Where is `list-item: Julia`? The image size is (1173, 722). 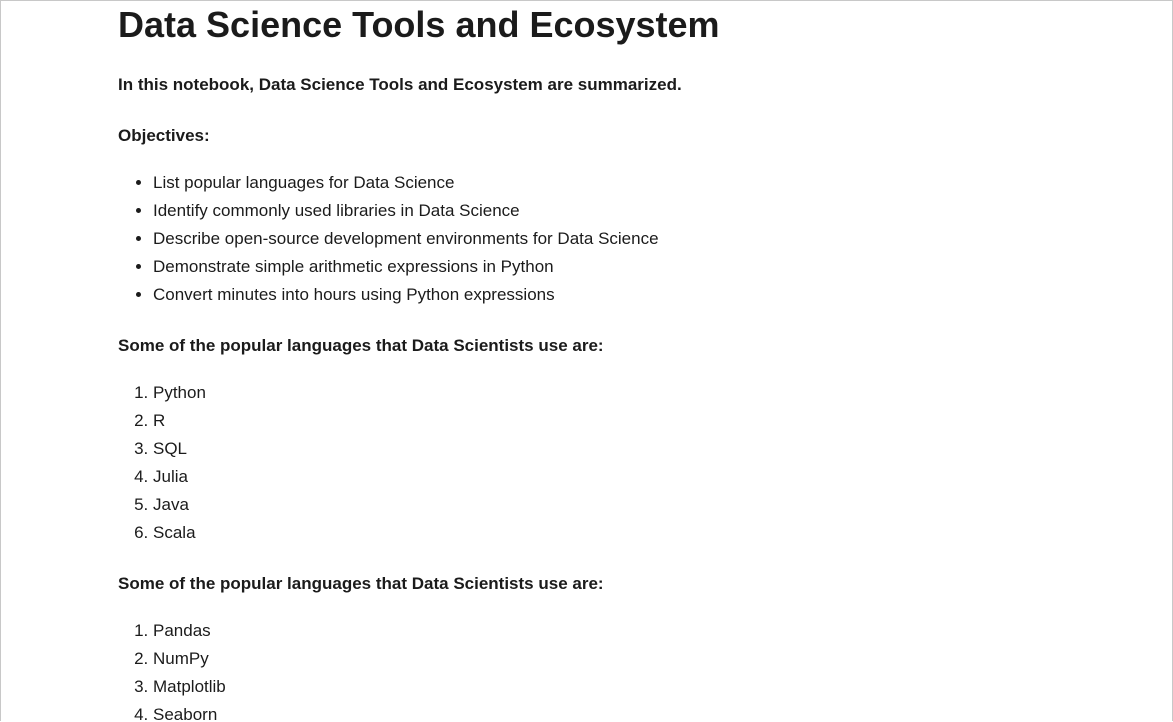 list-item: Julia is located at coordinates (625, 477).